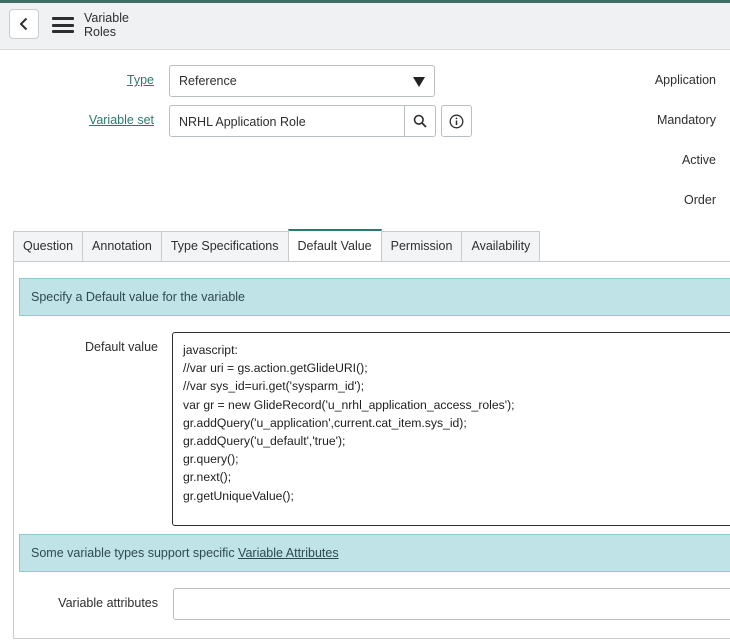 The image size is (730, 642). I want to click on page-title: Variable Roles, so click(106, 25).